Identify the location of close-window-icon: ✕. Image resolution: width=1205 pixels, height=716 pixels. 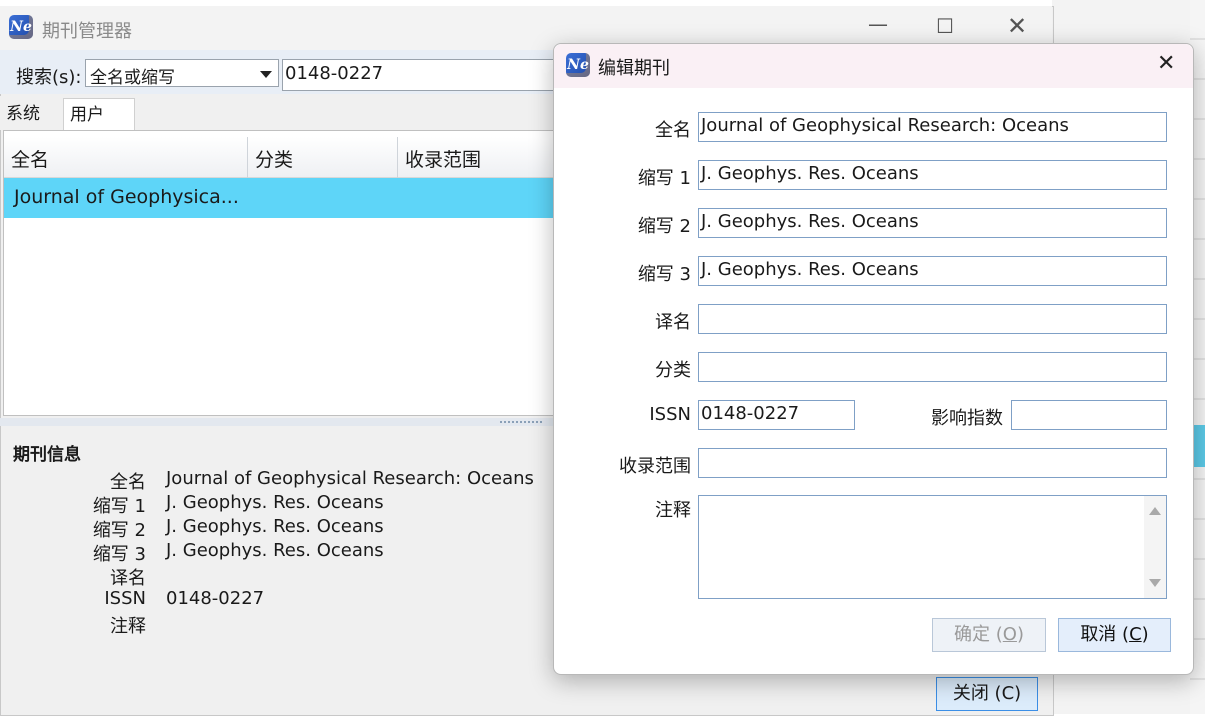
(1017, 26).